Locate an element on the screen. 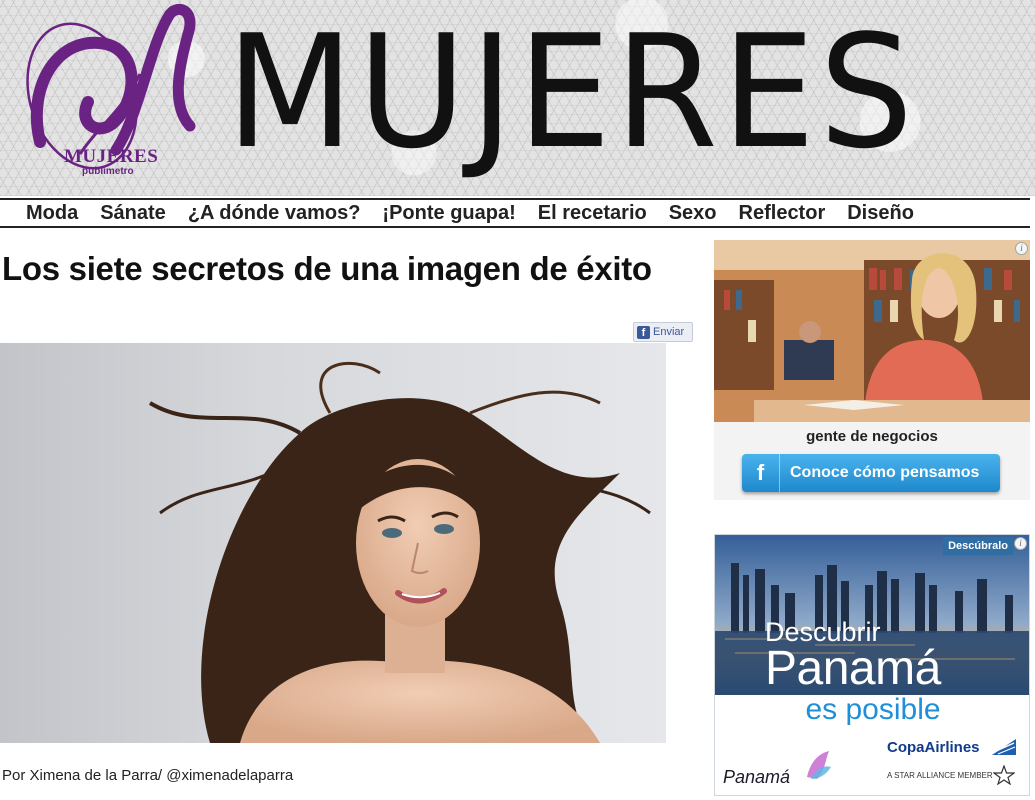 This screenshot has height=800, width=1035. nav-item-reflector: Reflector is located at coordinates (782, 213).